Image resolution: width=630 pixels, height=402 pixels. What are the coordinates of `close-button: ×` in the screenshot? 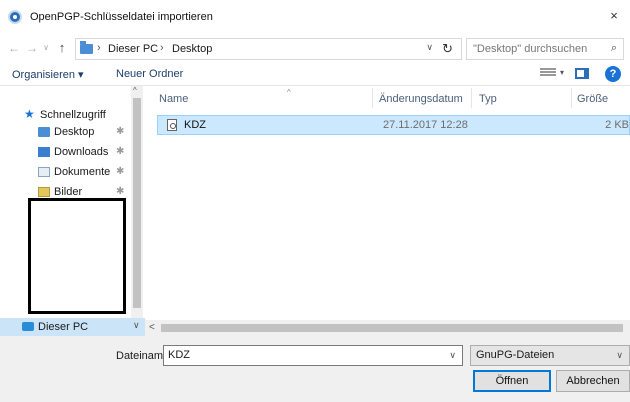 It's located at (614, 16).